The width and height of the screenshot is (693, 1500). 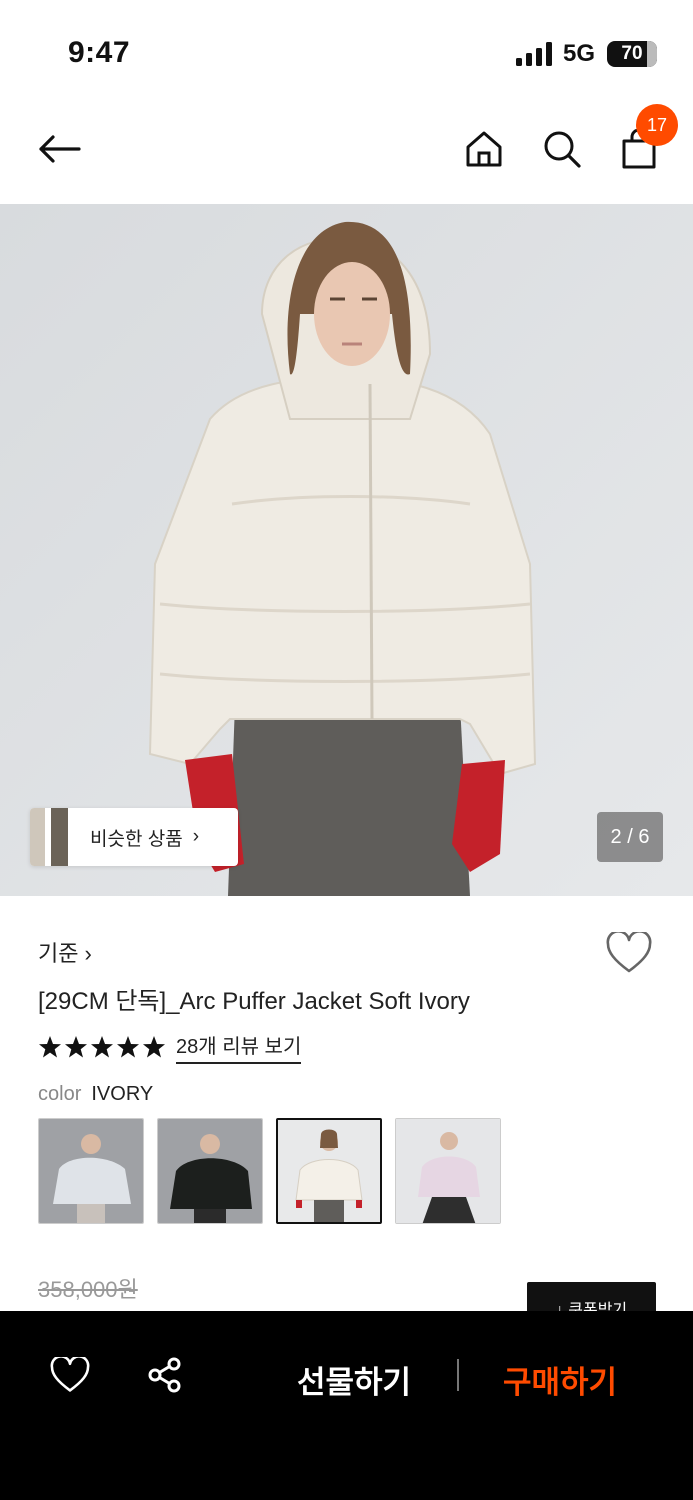 I want to click on divider, so click(x=458, y=1375).